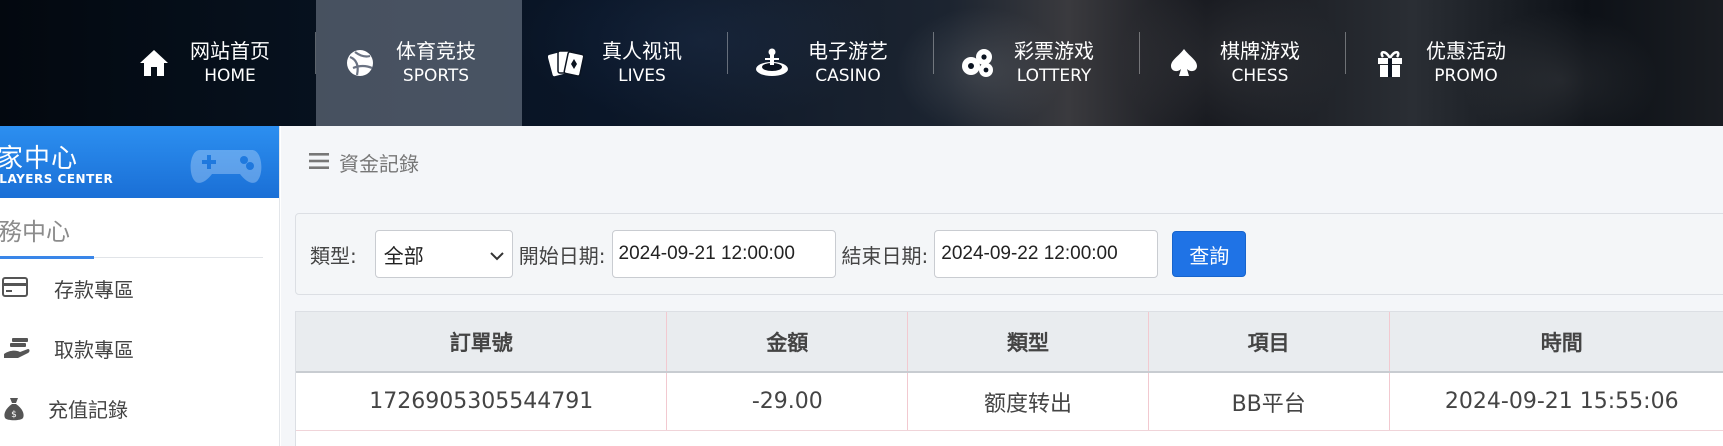 This screenshot has width=1723, height=446. I want to click on nav-label-cn: 优惠活动, so click(1466, 51).